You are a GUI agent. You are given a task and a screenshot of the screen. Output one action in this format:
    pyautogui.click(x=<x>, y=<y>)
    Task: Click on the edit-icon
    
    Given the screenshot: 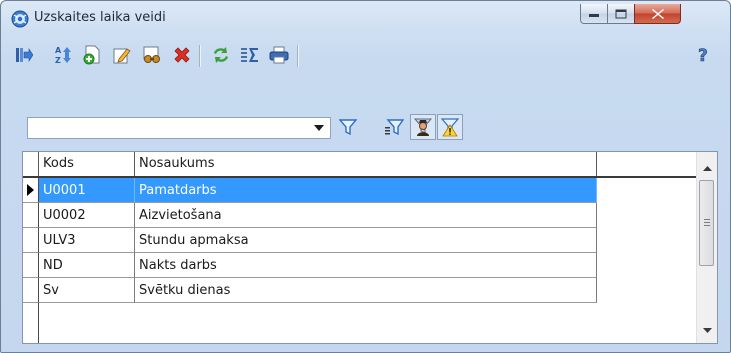 What is the action you would take?
    pyautogui.click(x=122, y=56)
    